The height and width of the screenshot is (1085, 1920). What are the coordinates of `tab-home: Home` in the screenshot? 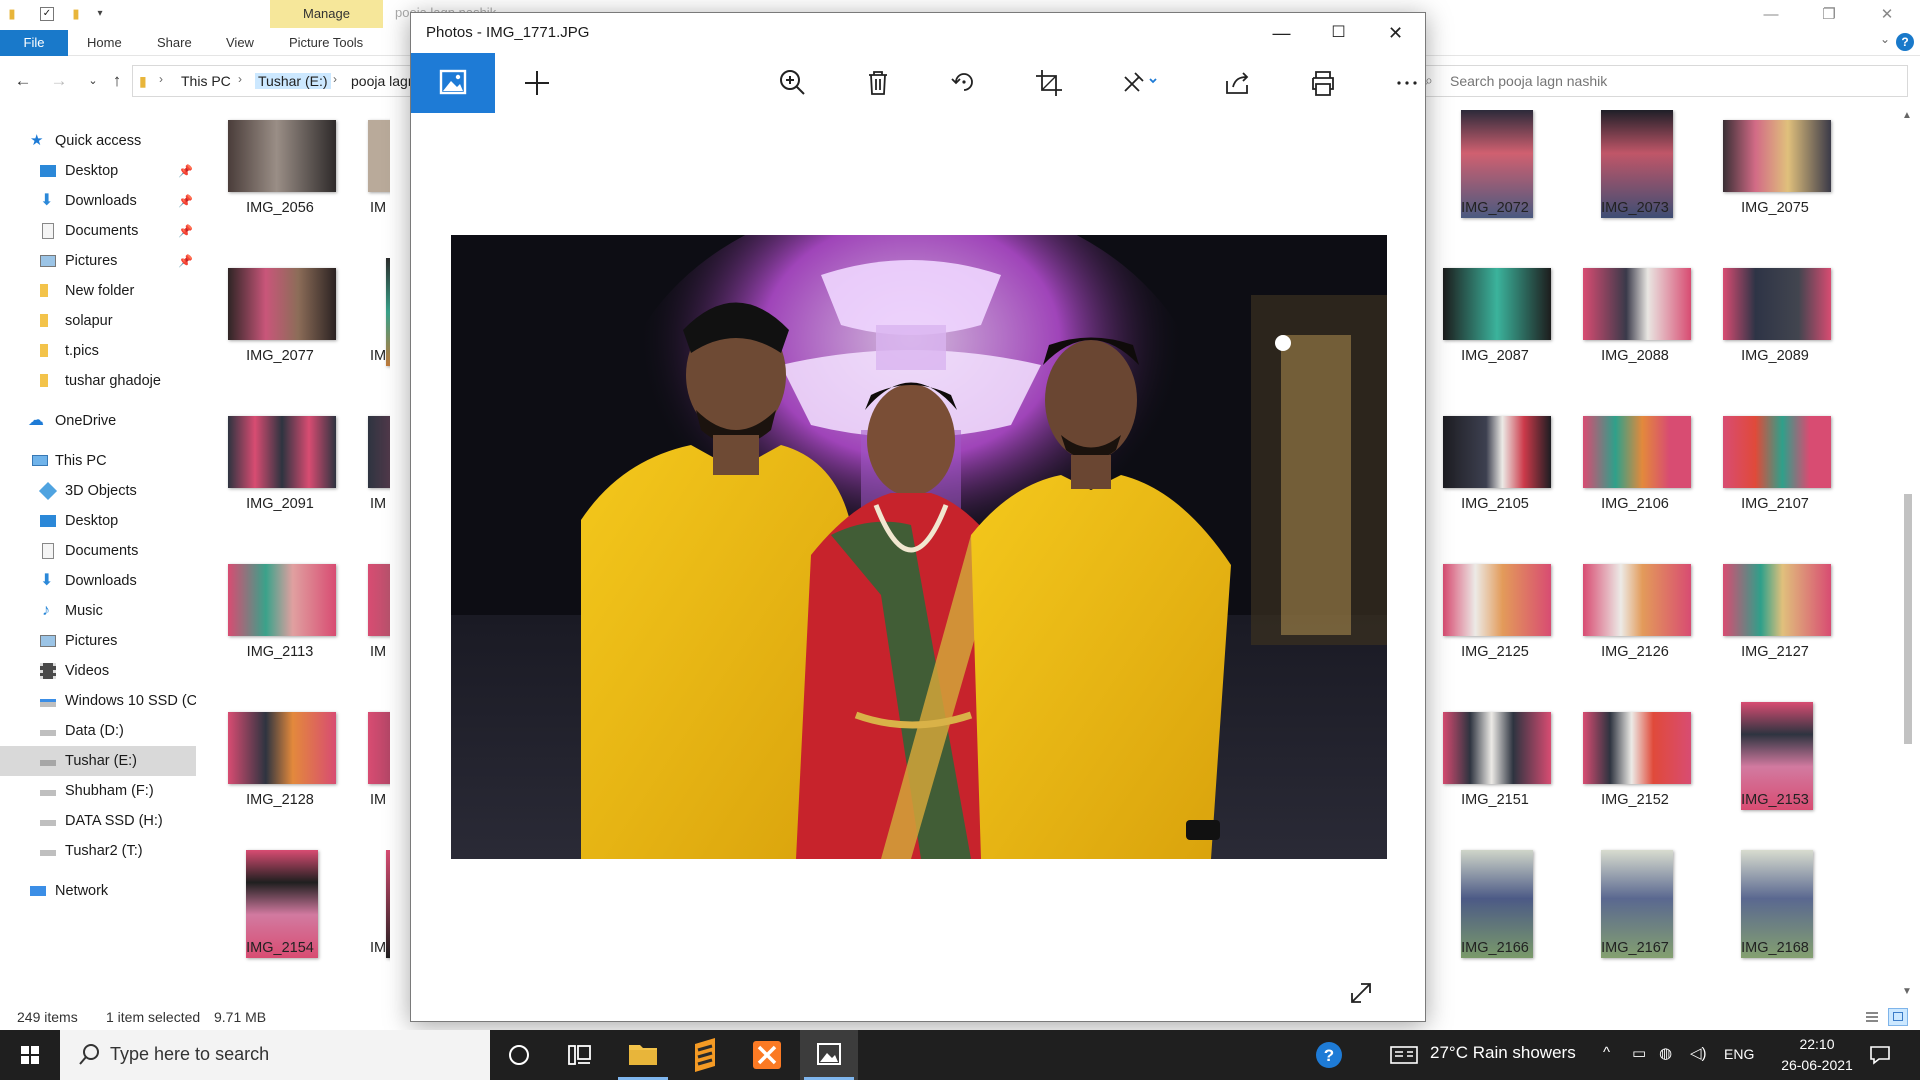 It's located at (104, 43).